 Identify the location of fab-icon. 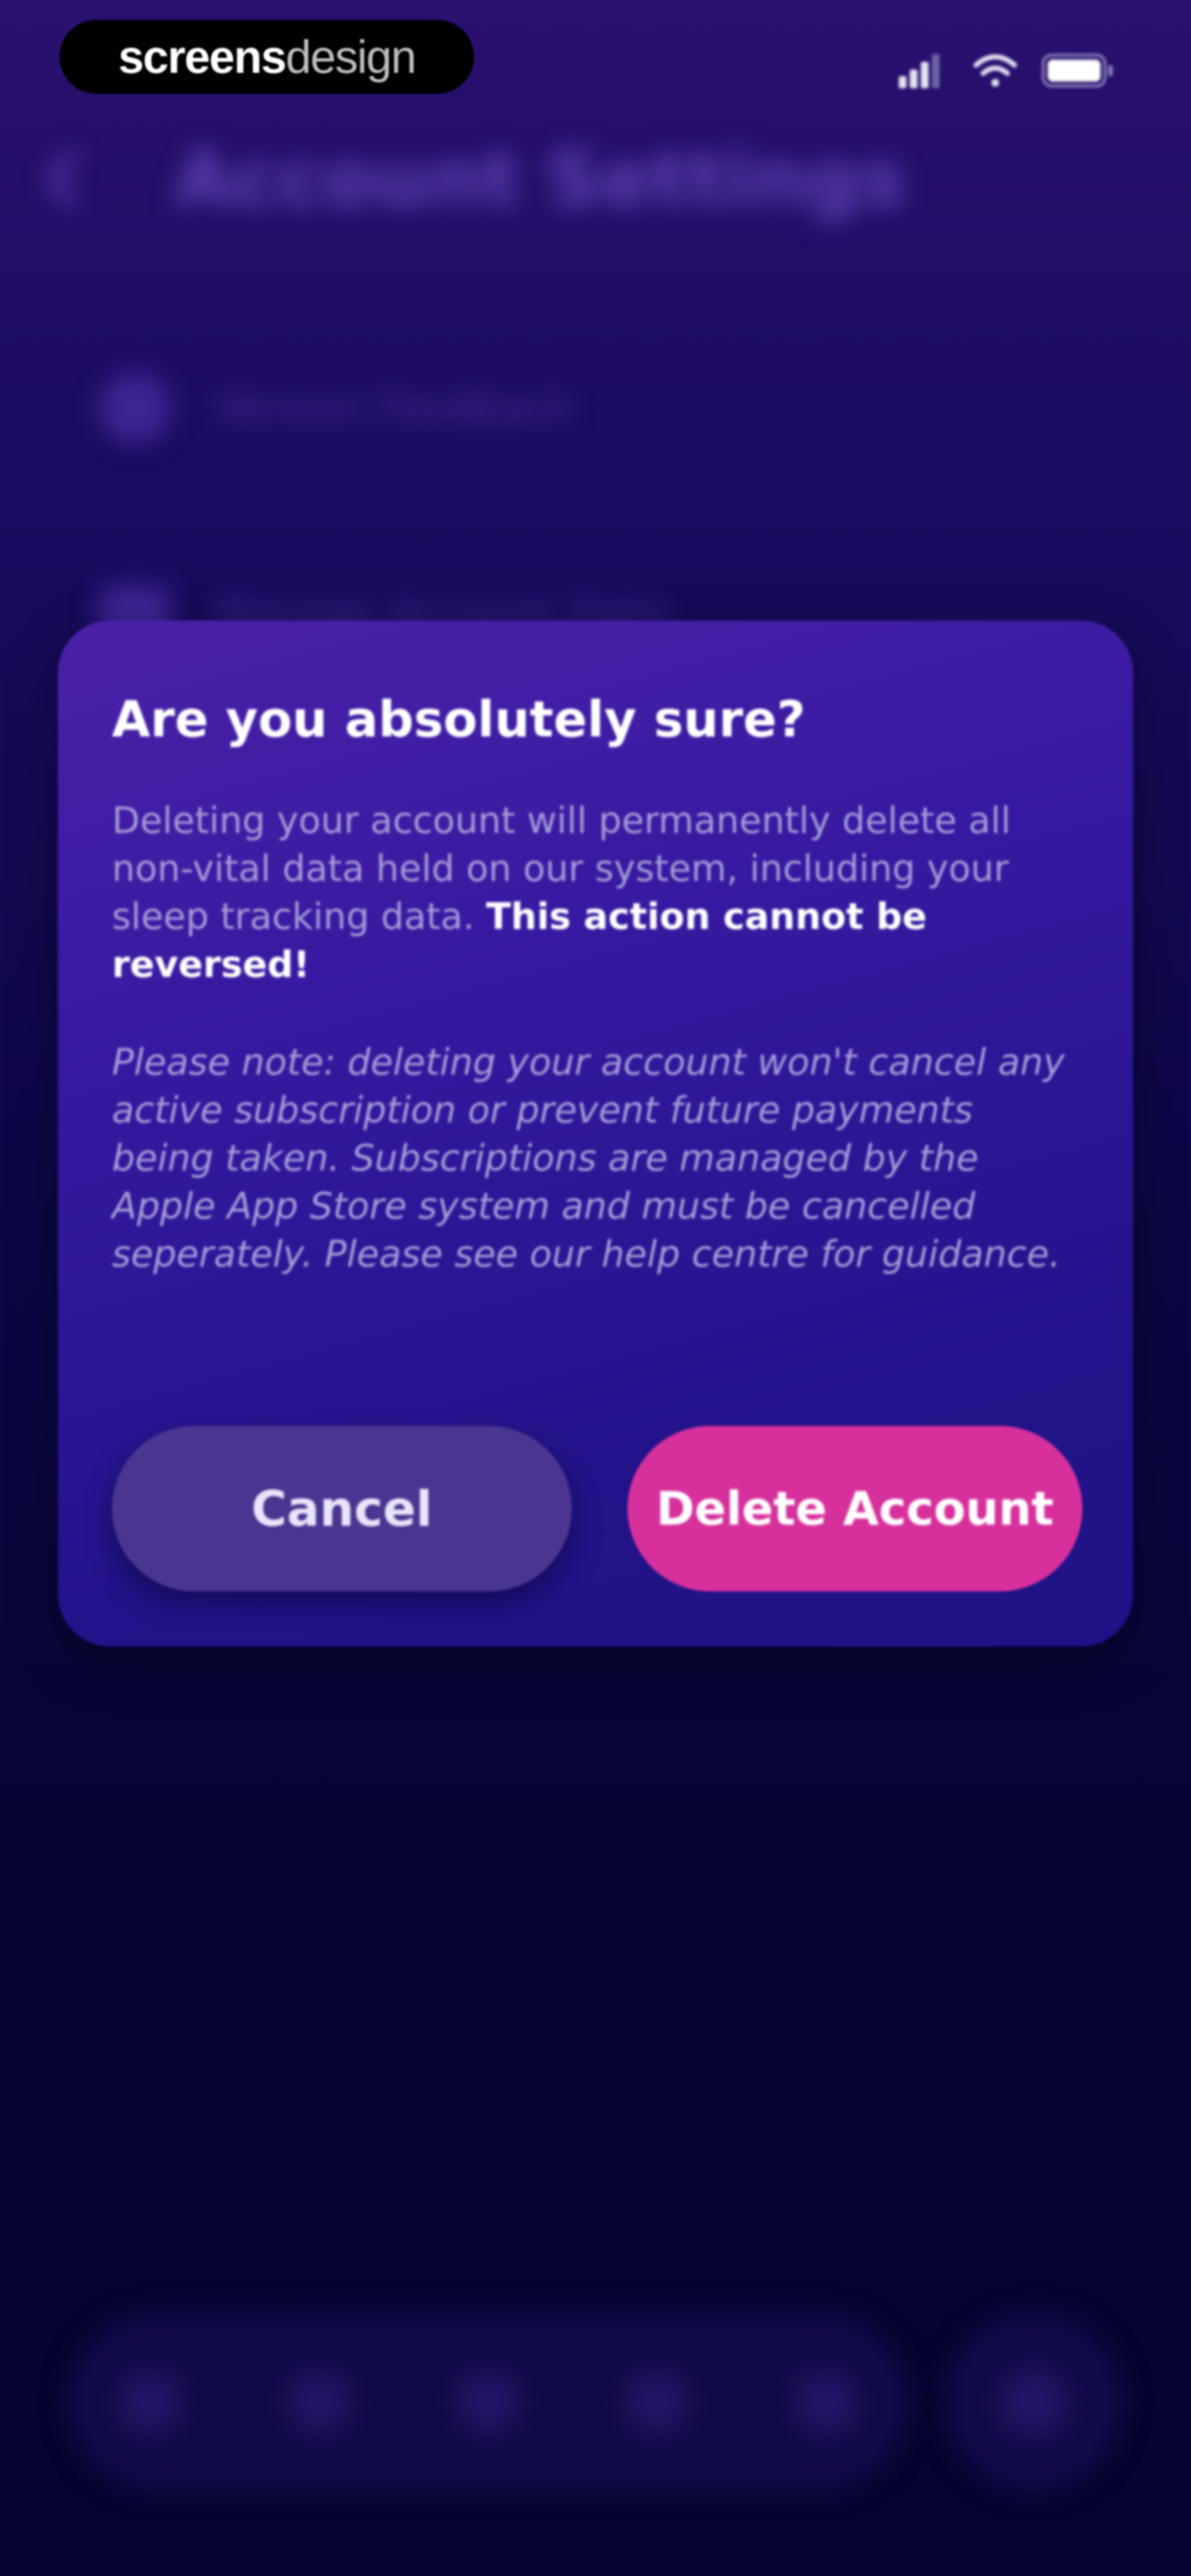
(1034, 2402).